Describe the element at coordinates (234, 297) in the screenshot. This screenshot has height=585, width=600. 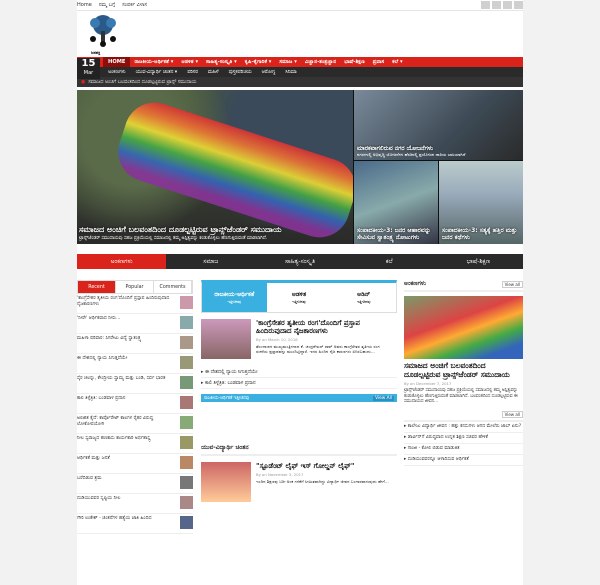
I see `tab-politics-economy: ರಾಜಕೀಯ-ಆರ್ಥಿಕತೆ ಇತ್ತೀಚಿನವು` at that location.